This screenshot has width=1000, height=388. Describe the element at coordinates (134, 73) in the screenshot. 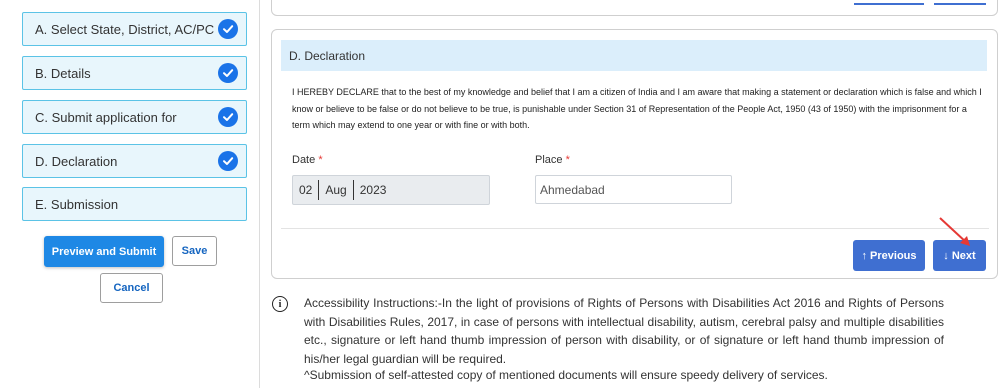

I see `step-details: B. Details` at that location.